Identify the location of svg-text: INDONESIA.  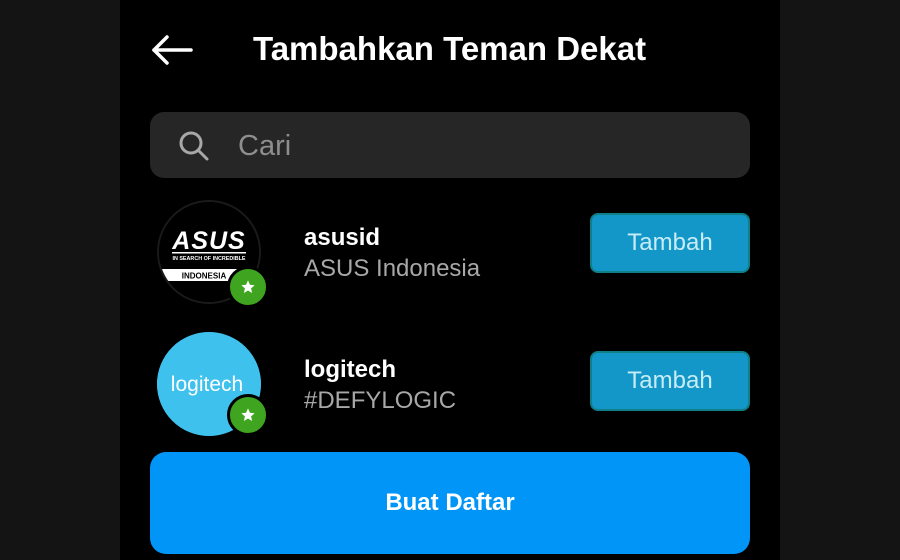
(204, 276).